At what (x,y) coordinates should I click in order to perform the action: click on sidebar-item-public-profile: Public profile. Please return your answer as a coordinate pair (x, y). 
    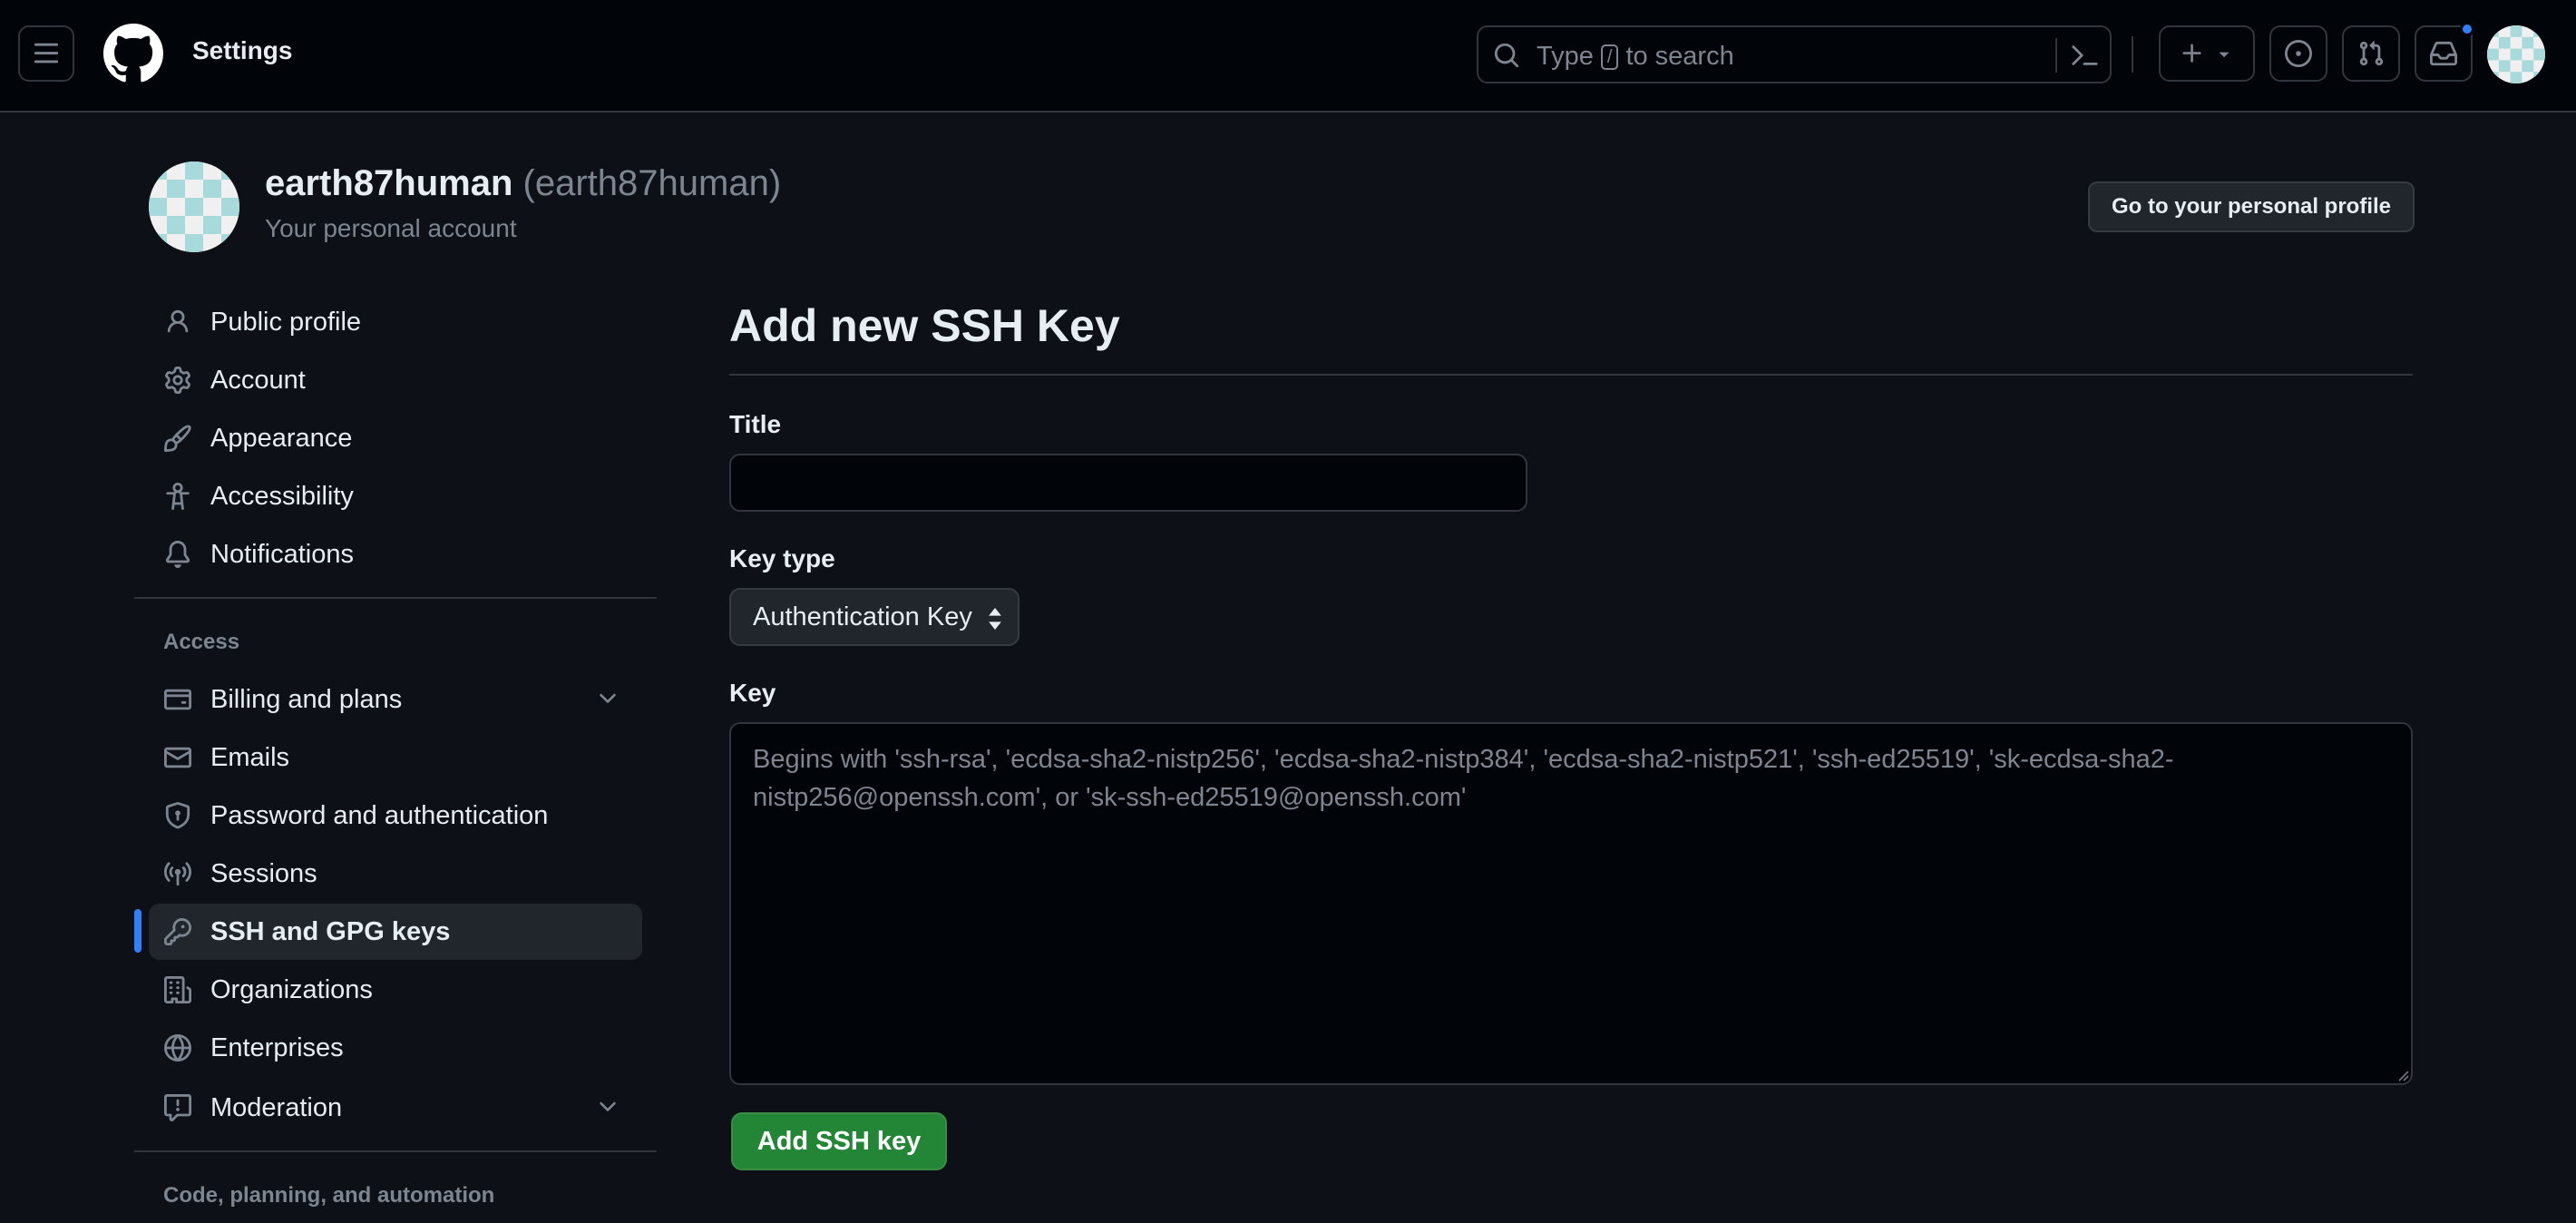
    Looking at the image, I should click on (395, 322).